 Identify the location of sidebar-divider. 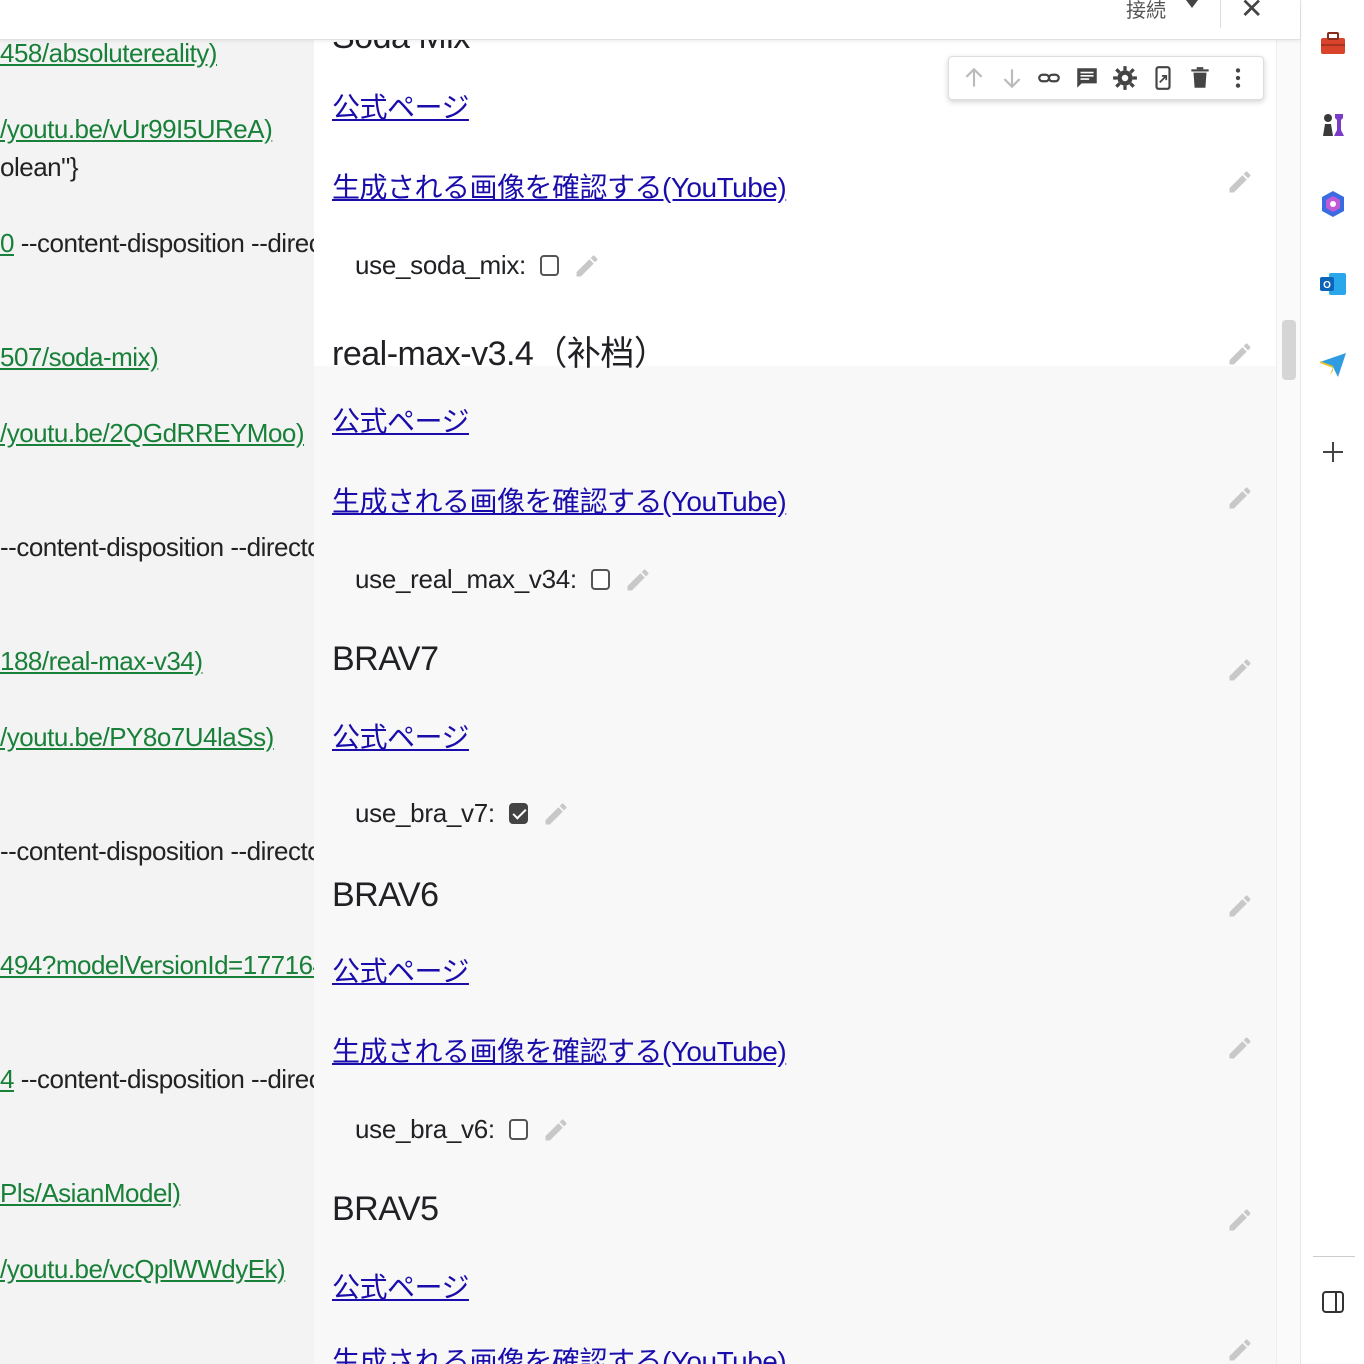
(1334, 1256).